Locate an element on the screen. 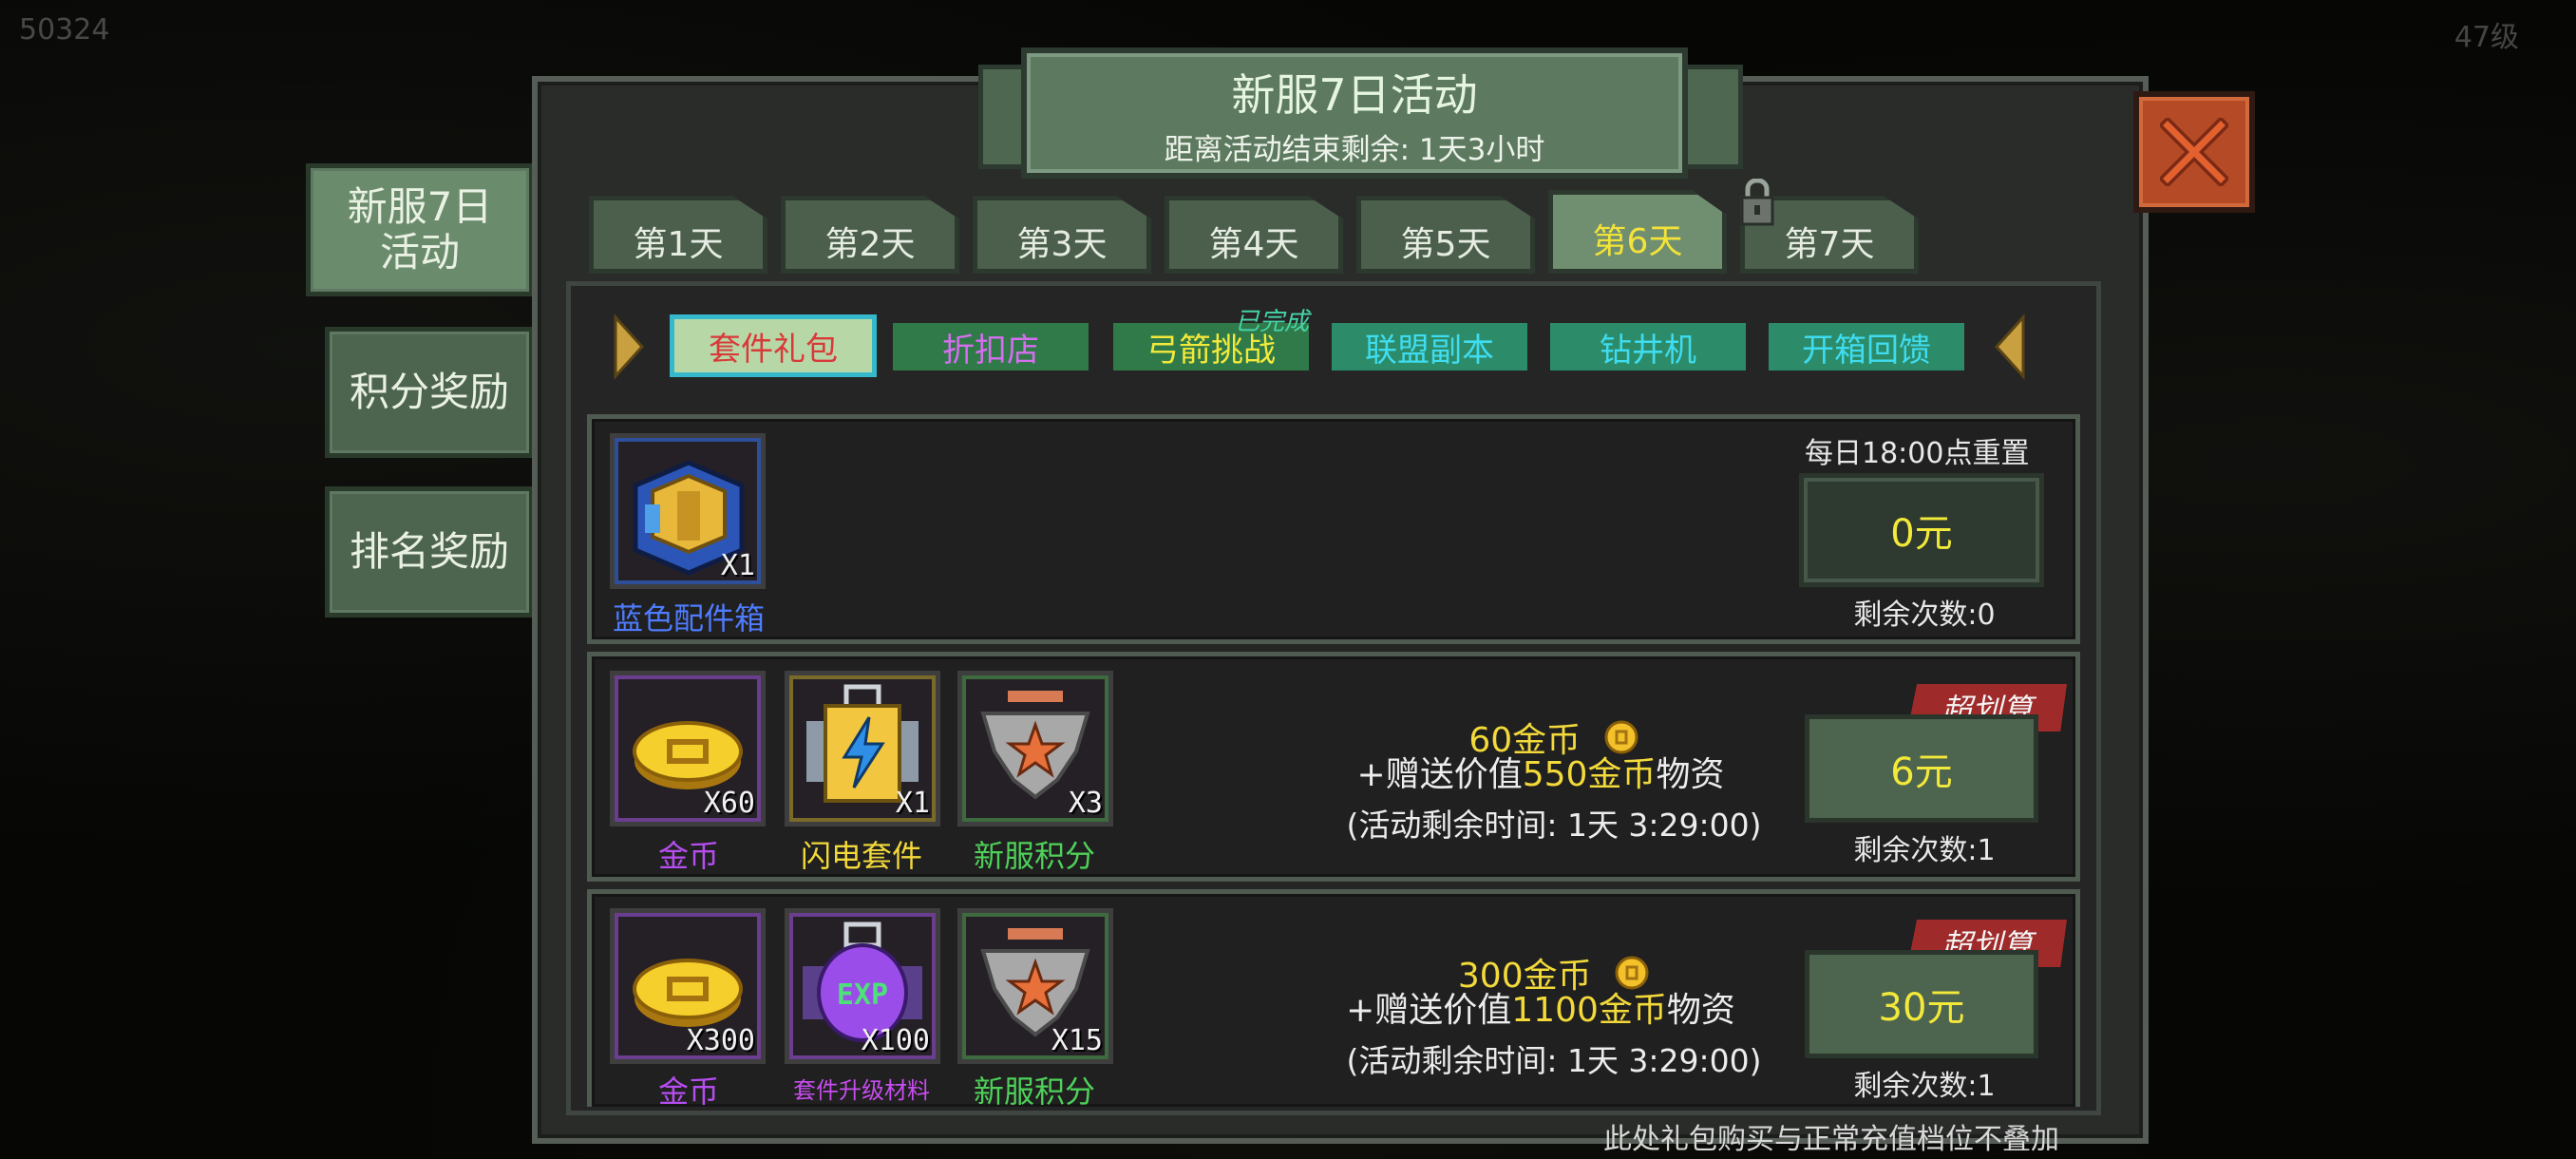 The image size is (2576, 1159). close-button is located at coordinates (2194, 152).